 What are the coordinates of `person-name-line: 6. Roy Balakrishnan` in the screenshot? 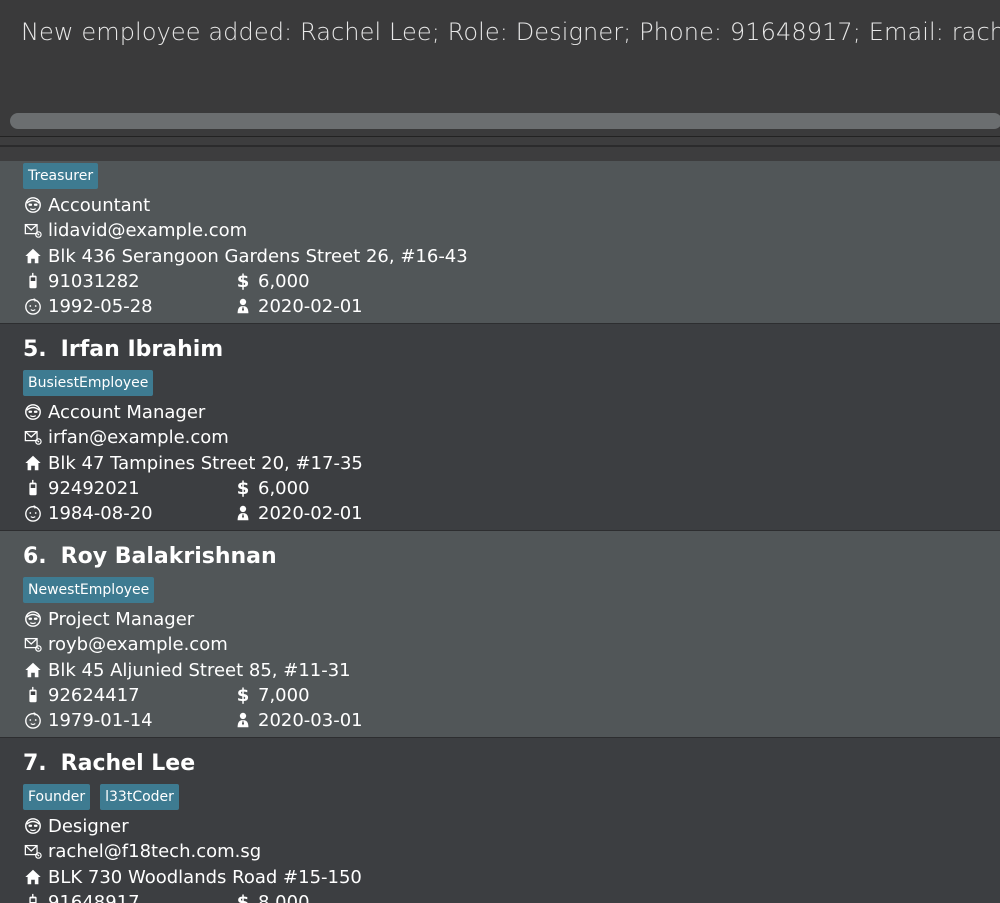 It's located at (150, 556).